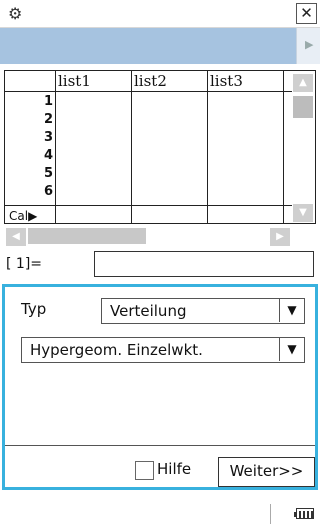 The height and width of the screenshot is (528, 320). Describe the element at coordinates (144, 470) in the screenshot. I see `help-checkbox` at that location.